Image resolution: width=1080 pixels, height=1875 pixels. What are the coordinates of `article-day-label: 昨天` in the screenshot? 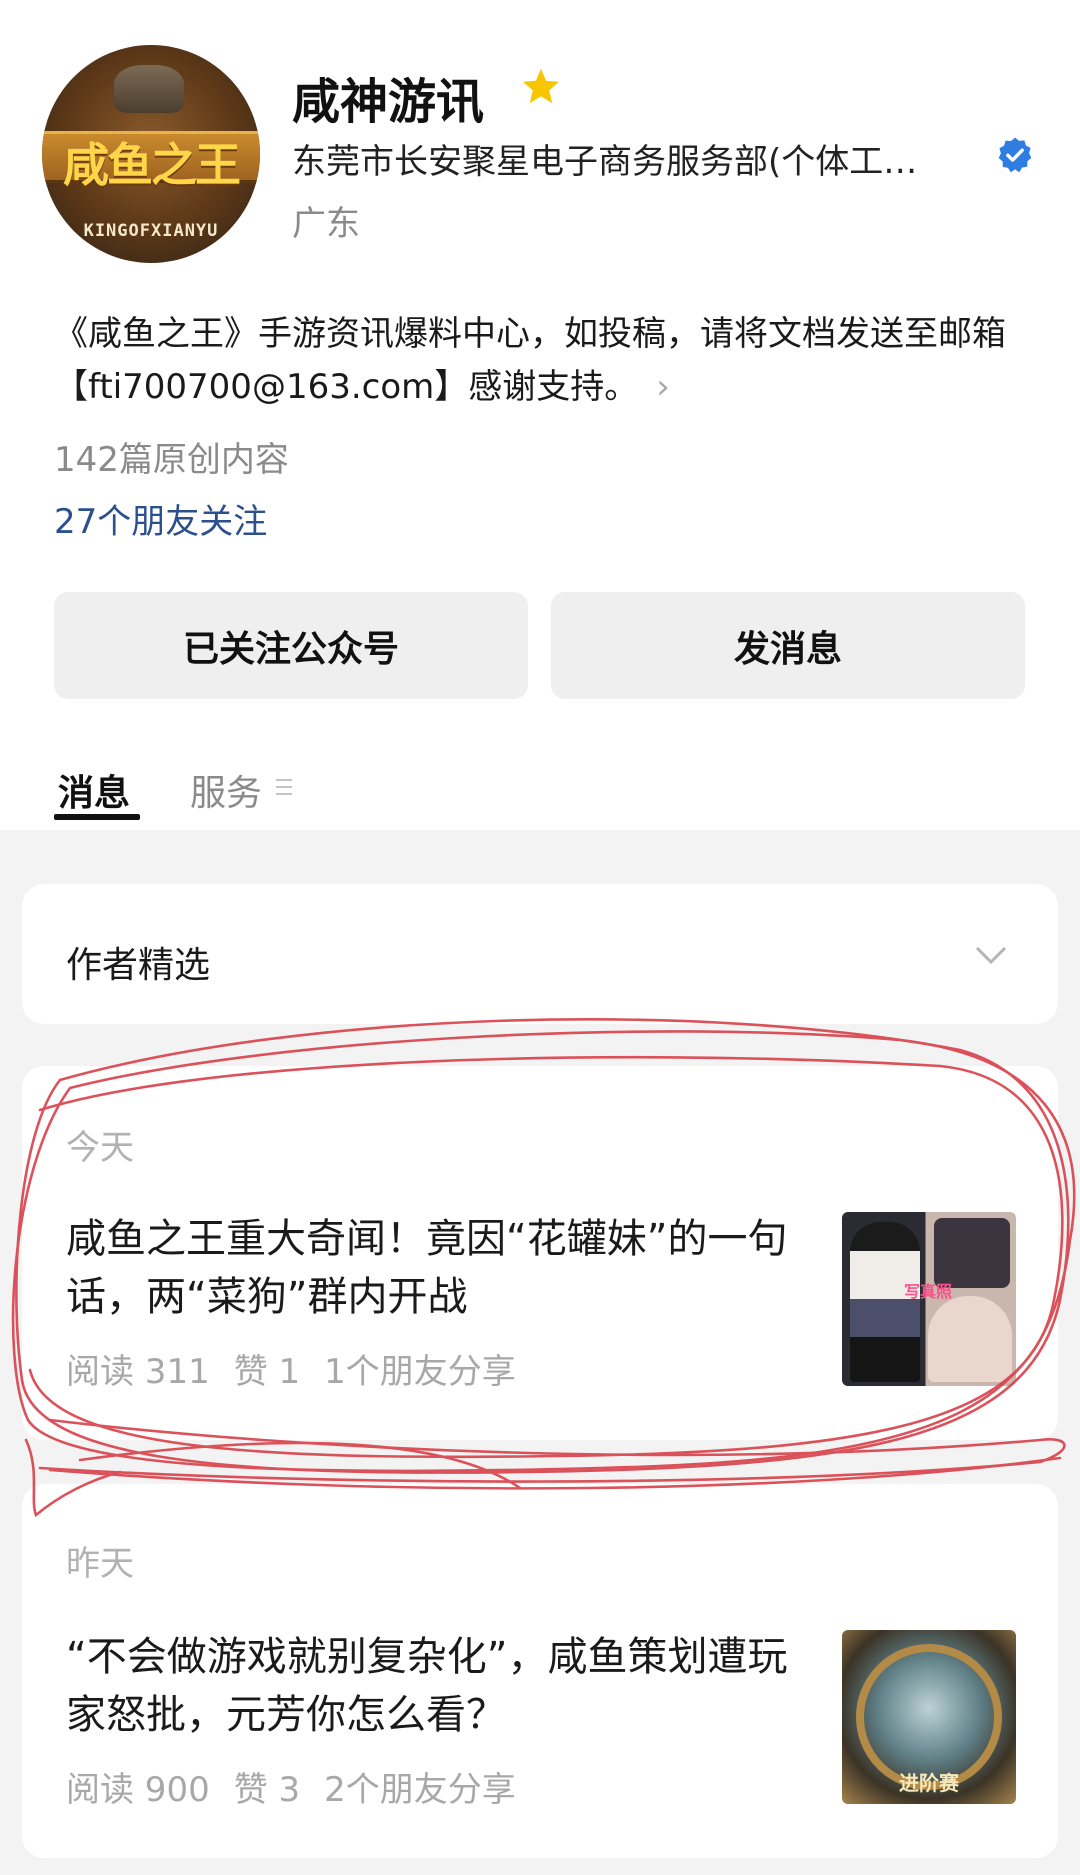 It's located at (100, 1564).